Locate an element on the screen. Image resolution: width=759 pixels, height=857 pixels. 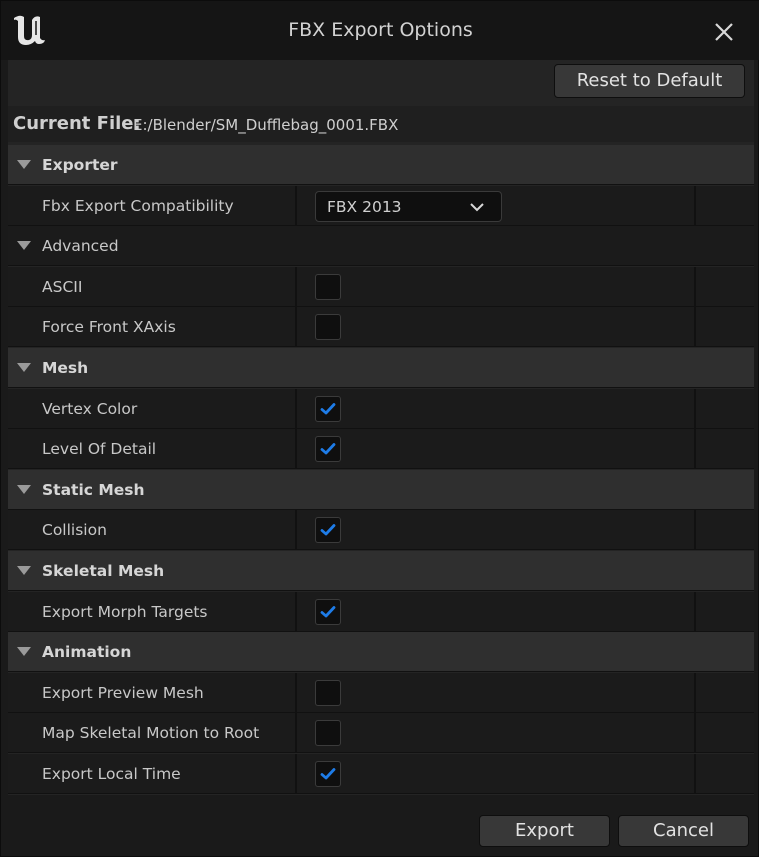
map-skeletal-motion-to-root-checkbox is located at coordinates (328, 733).